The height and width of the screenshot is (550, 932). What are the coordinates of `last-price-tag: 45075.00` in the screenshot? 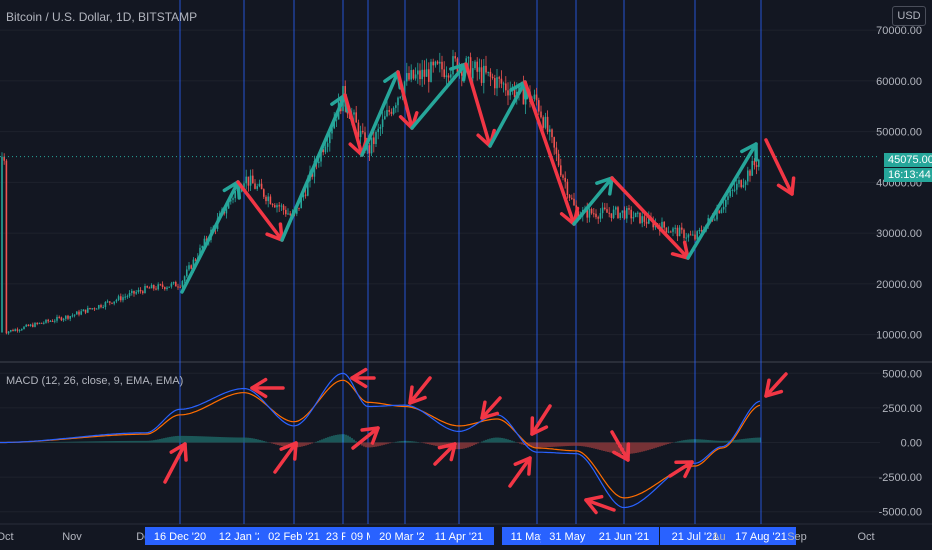 It's located at (908, 160).